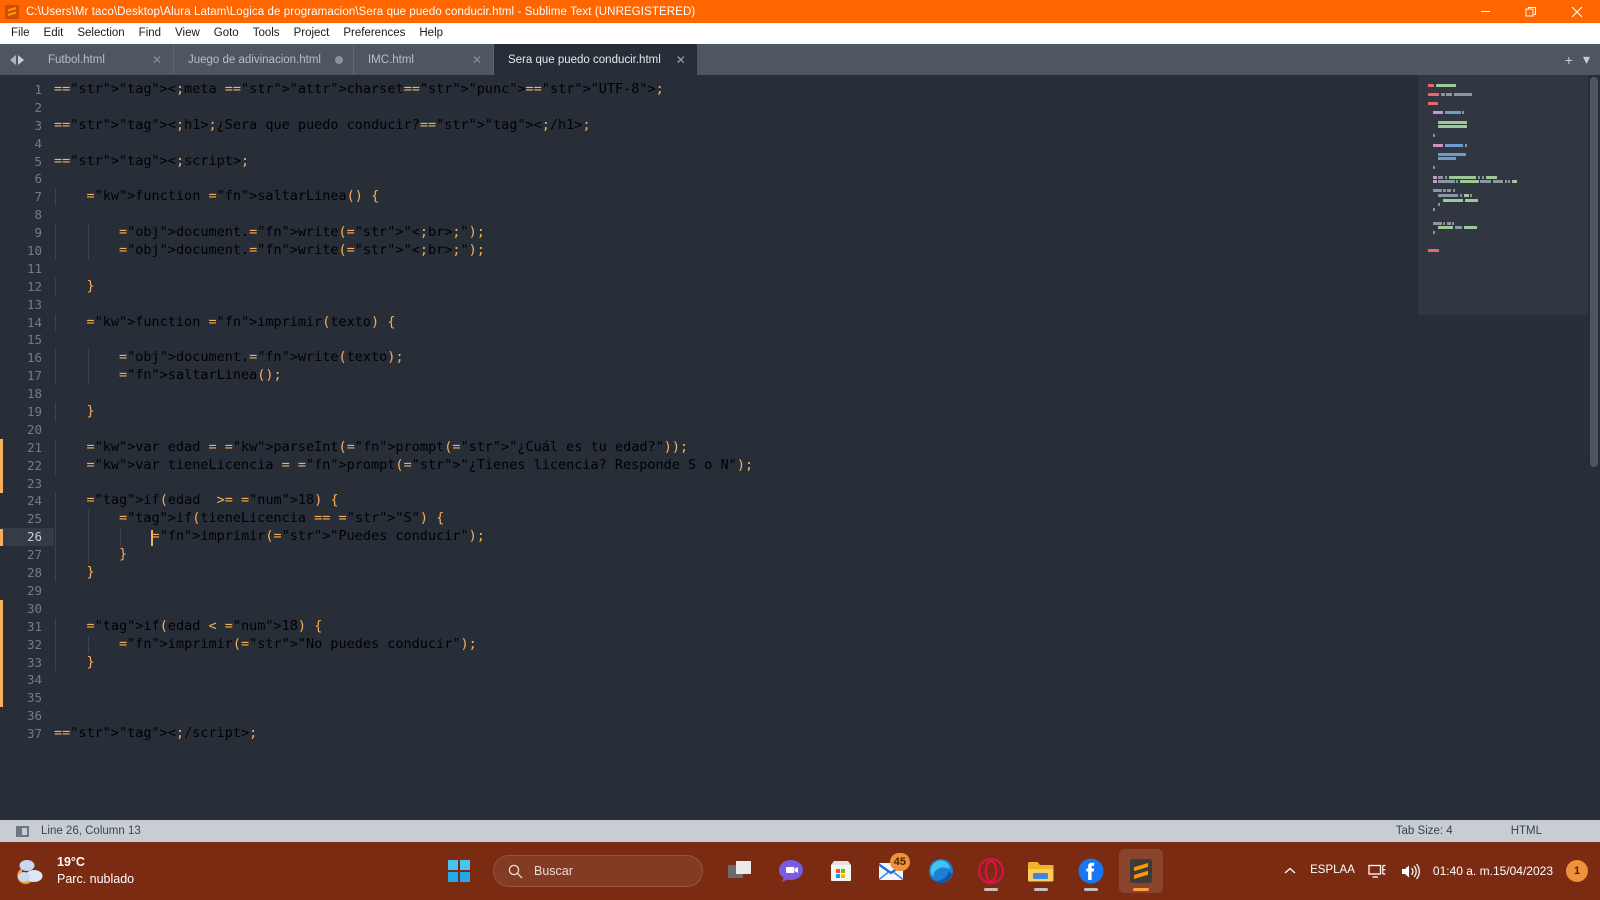 The image size is (1600, 900). What do you see at coordinates (423, 59) in the screenshot?
I see `tab-imc: IMC.html ✕` at bounding box center [423, 59].